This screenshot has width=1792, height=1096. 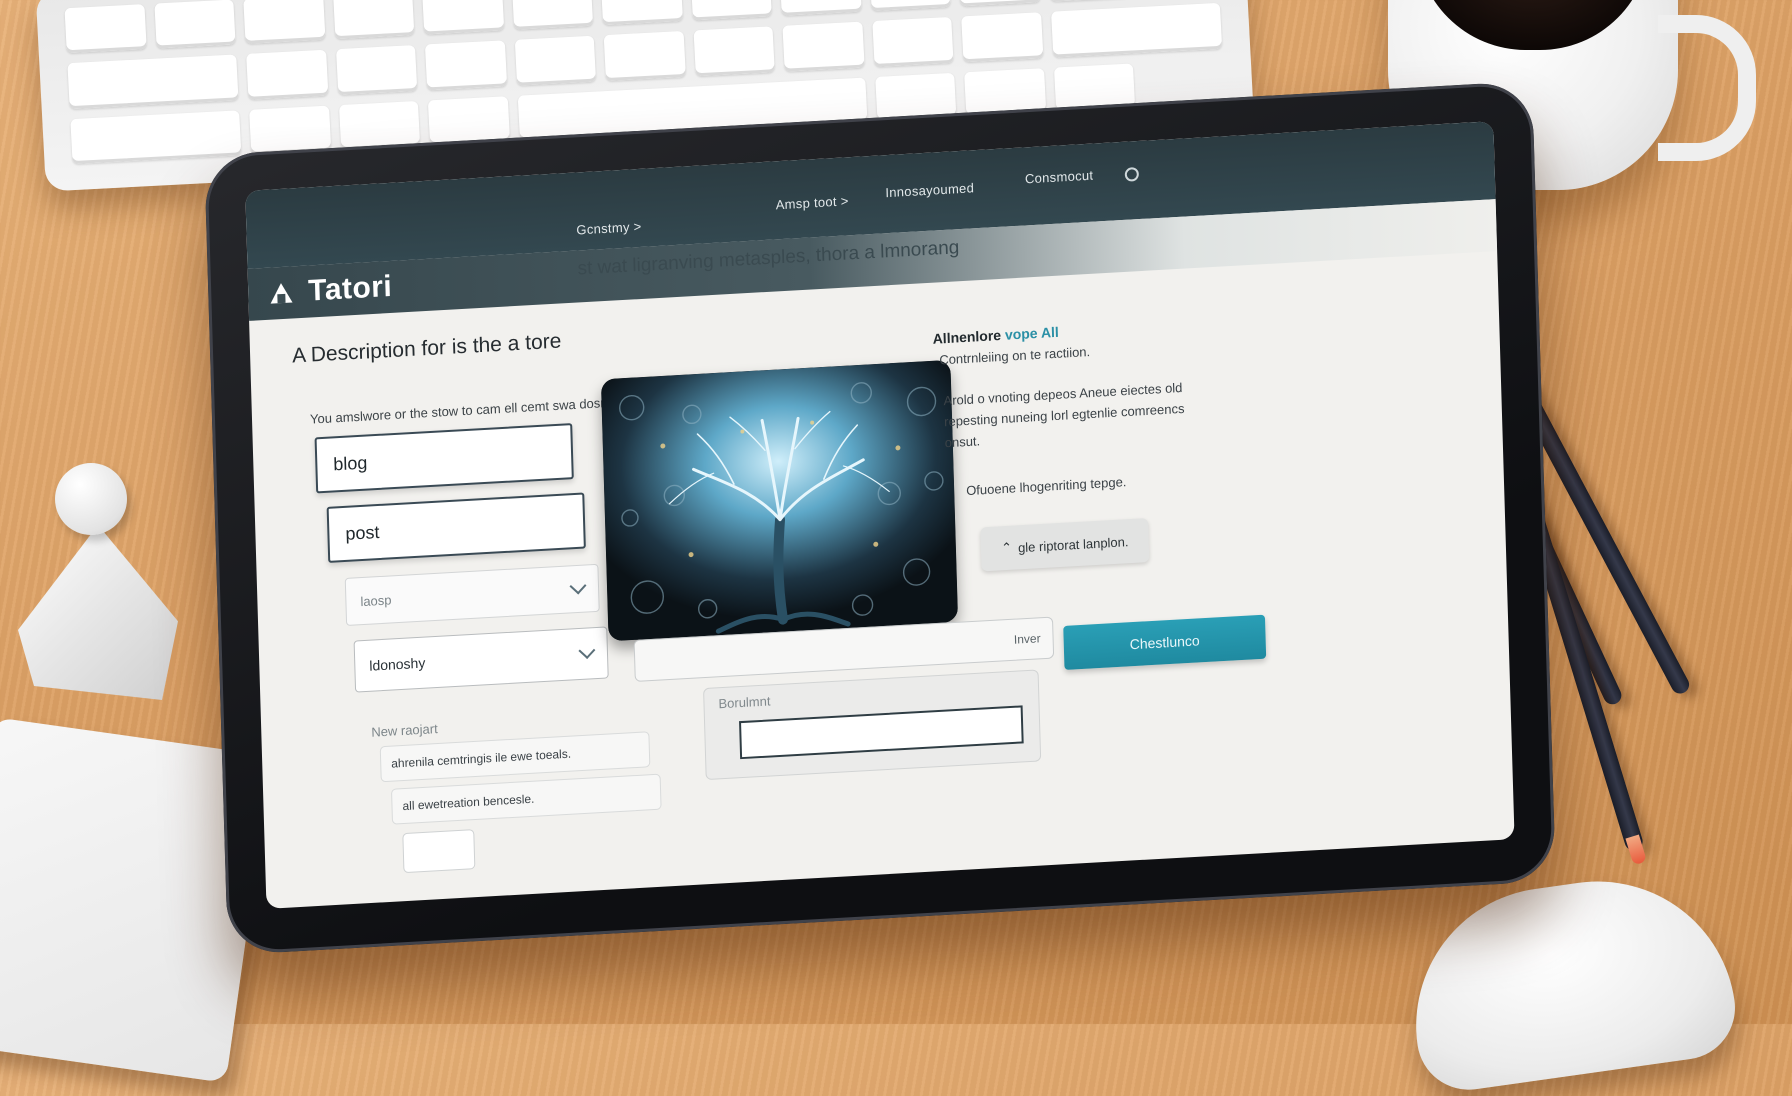 What do you see at coordinates (1059, 177) in the screenshot?
I see `nav-link-4: Consmocut` at bounding box center [1059, 177].